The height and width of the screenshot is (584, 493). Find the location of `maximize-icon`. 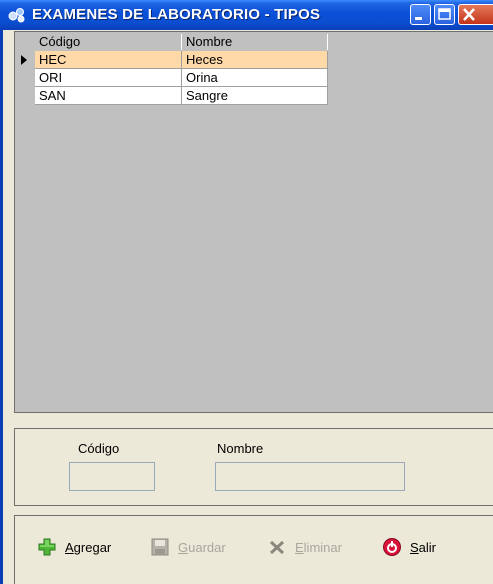

maximize-icon is located at coordinates (444, 14).